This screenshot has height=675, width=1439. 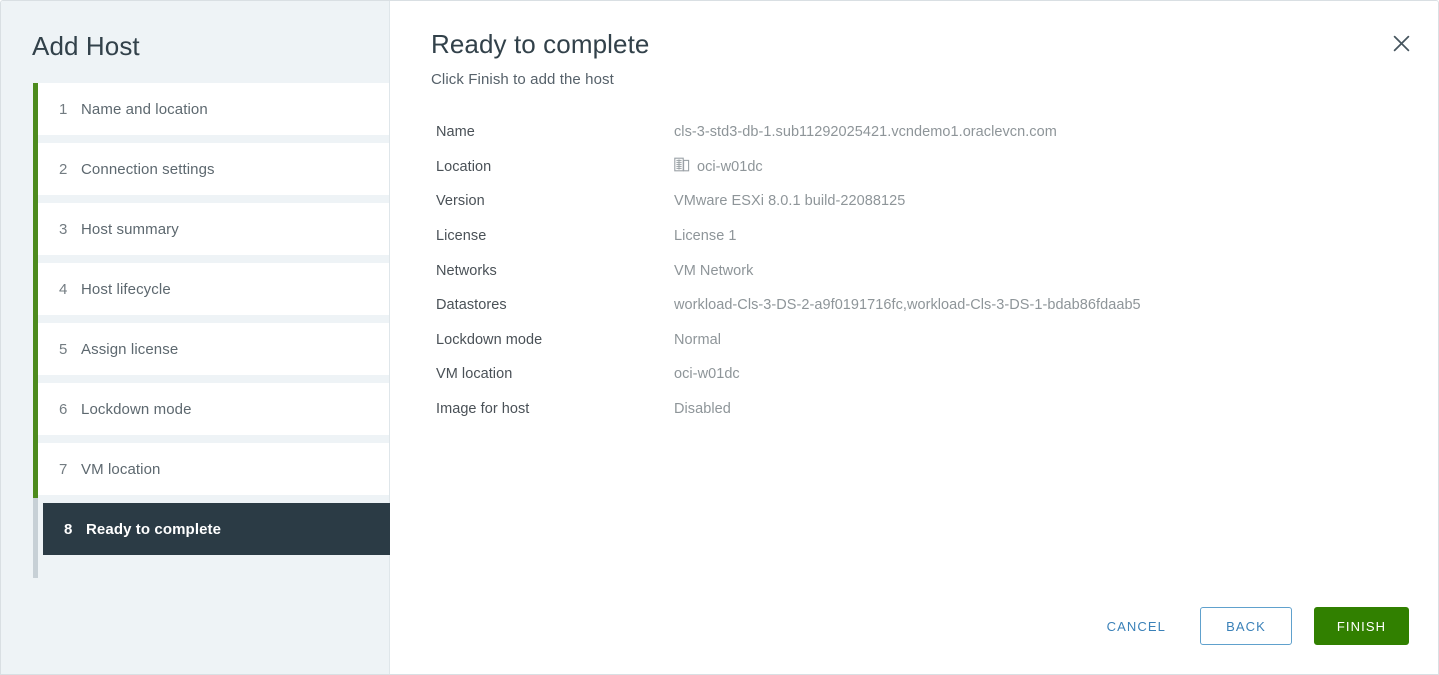 I want to click on row-label: Version, so click(x=460, y=201).